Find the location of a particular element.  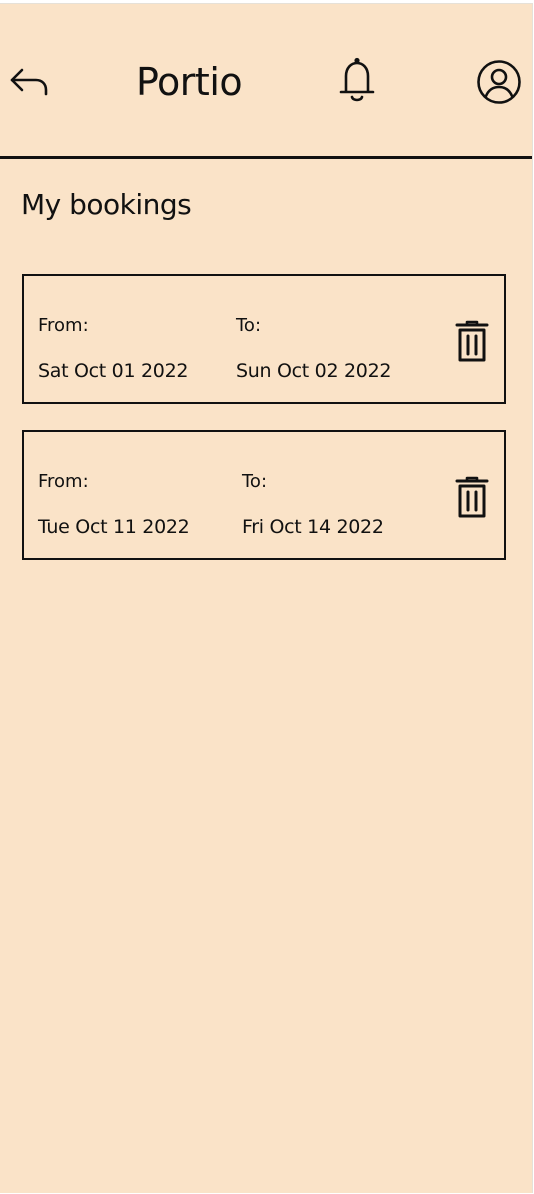

app-header: Portio is located at coordinates (266, 81).